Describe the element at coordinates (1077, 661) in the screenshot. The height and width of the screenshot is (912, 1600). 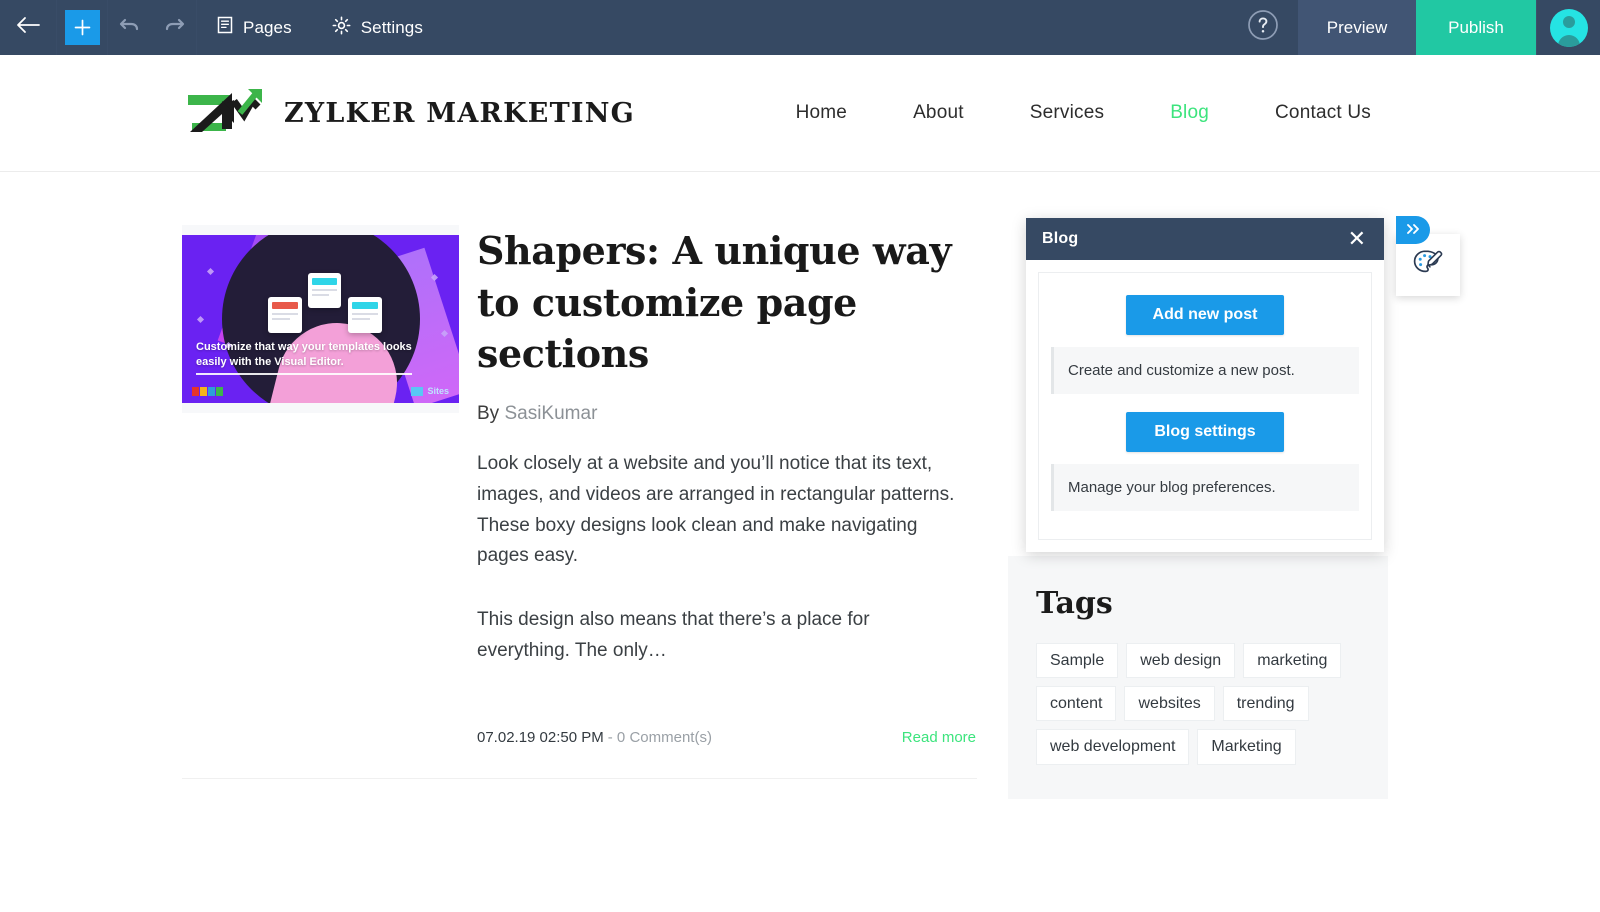
I see `tag-item: Sample` at that location.